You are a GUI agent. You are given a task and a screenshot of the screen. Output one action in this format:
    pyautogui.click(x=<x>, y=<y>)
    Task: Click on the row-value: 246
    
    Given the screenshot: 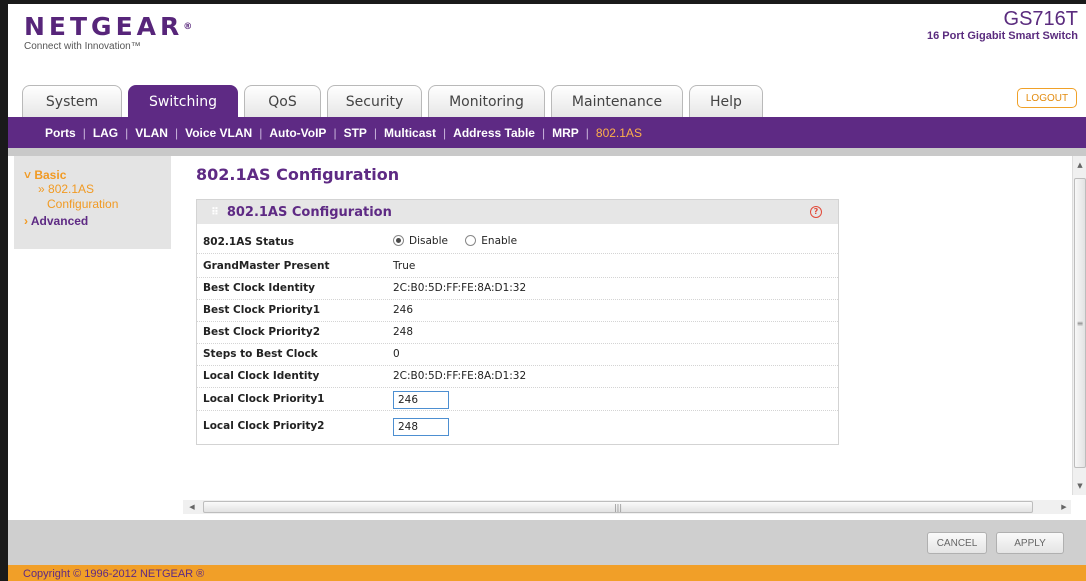 What is the action you would take?
    pyautogui.click(x=403, y=310)
    